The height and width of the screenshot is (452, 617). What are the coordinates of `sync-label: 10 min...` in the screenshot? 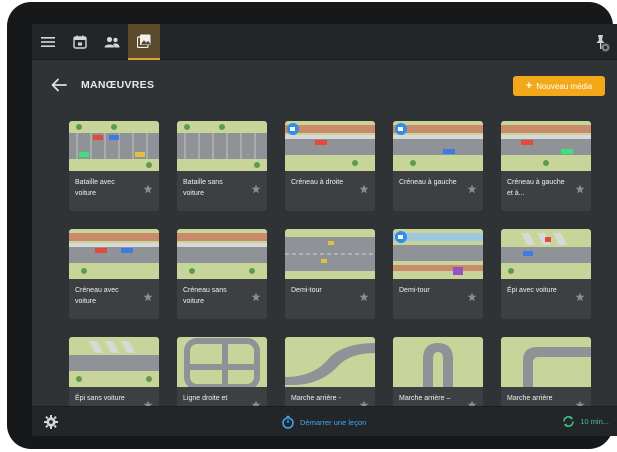 It's located at (594, 421).